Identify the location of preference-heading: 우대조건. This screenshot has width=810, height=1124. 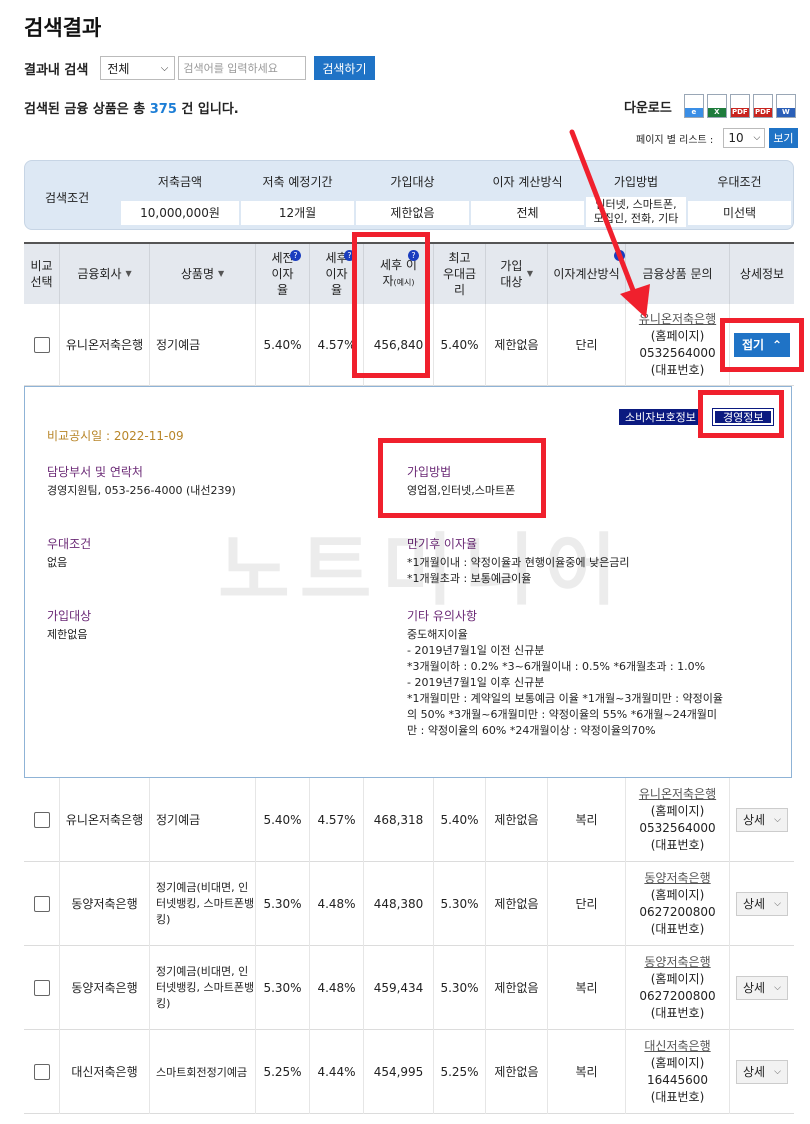
(69, 544).